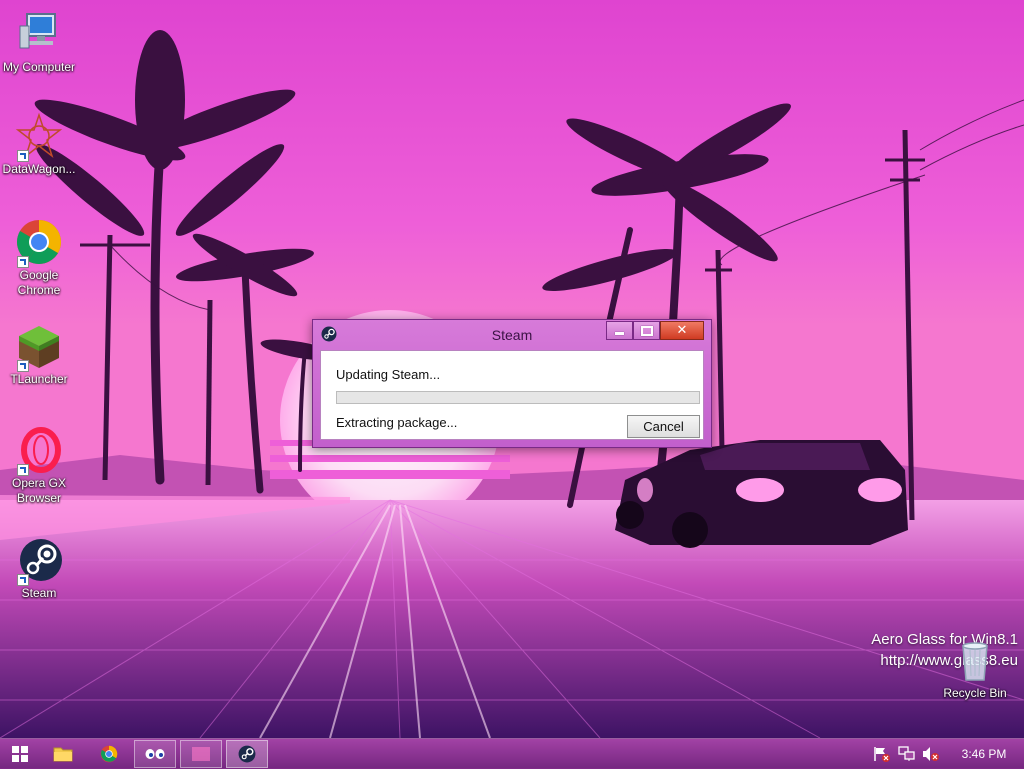  I want to click on taskbar-steam, so click(247, 754).